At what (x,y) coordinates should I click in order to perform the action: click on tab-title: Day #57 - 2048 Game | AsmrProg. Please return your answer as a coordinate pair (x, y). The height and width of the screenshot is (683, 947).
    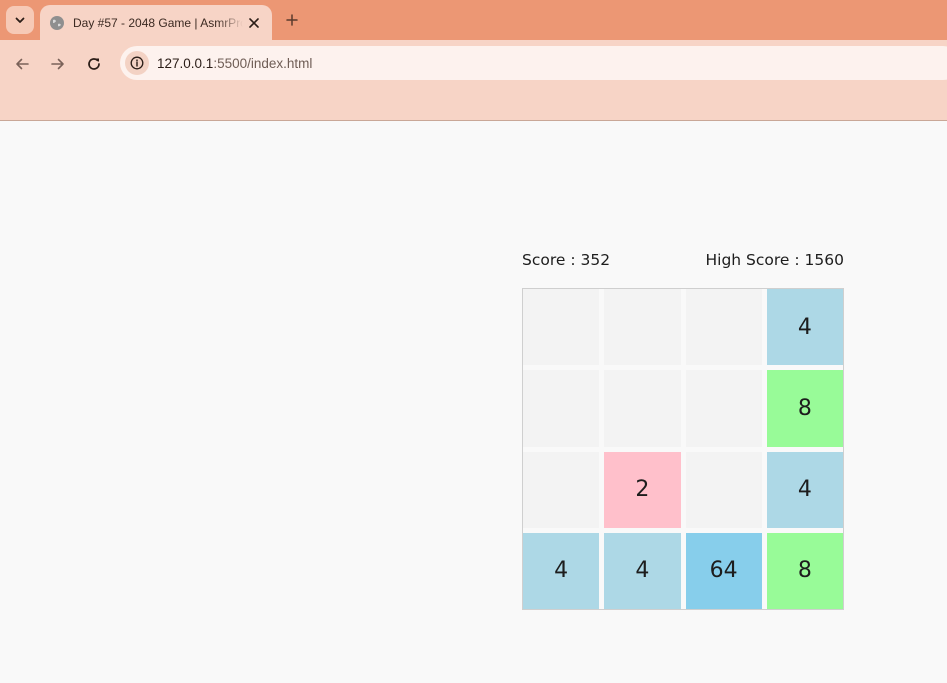
    Looking at the image, I should click on (158, 22).